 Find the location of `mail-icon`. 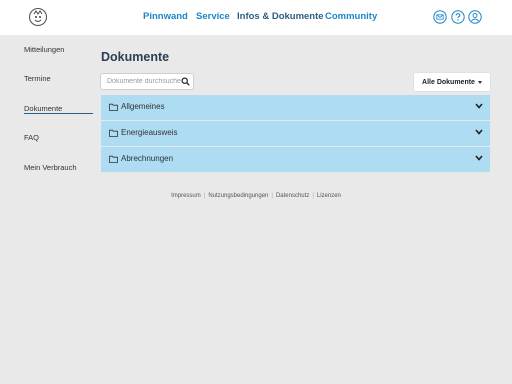

mail-icon is located at coordinates (440, 17).